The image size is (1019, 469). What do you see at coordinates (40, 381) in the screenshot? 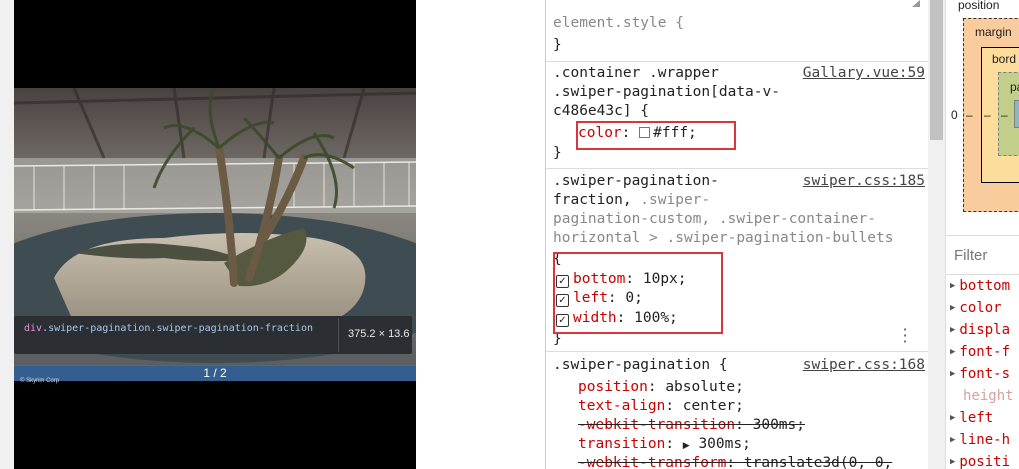
I see `image-watermark: © Skyrim Corp` at bounding box center [40, 381].